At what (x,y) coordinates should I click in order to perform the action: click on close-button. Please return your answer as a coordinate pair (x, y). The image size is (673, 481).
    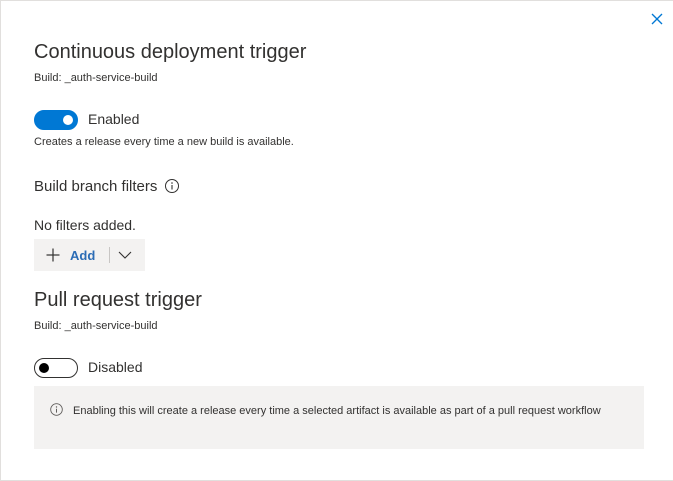
    Looking at the image, I should click on (657, 19).